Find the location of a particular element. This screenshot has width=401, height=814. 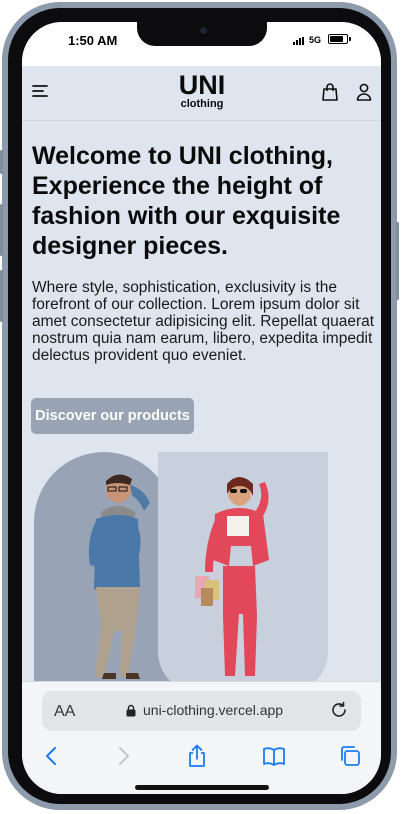

forward-icon is located at coordinates (123, 756).